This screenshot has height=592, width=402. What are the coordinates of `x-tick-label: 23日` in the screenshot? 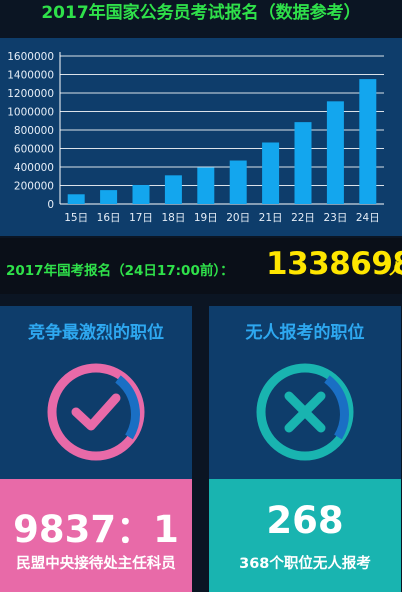 It's located at (335, 218).